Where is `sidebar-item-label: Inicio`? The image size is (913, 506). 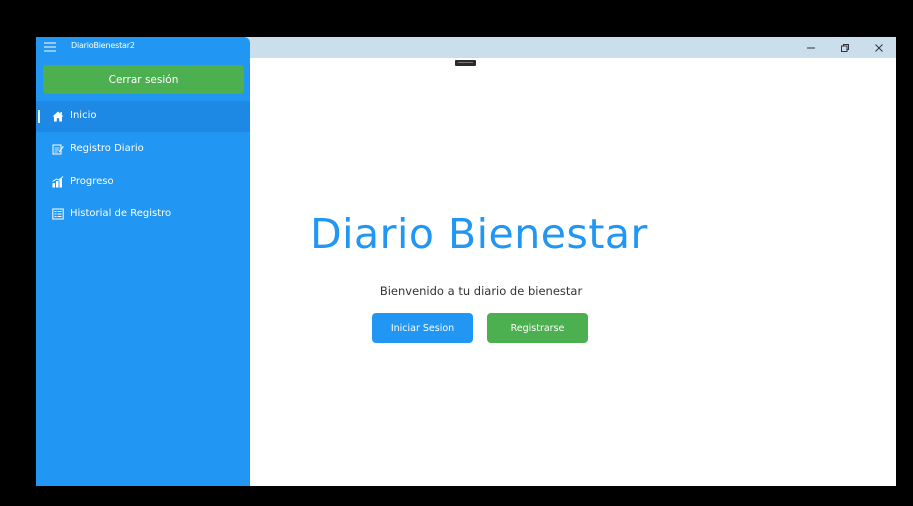
sidebar-item-label: Inicio is located at coordinates (83, 115).